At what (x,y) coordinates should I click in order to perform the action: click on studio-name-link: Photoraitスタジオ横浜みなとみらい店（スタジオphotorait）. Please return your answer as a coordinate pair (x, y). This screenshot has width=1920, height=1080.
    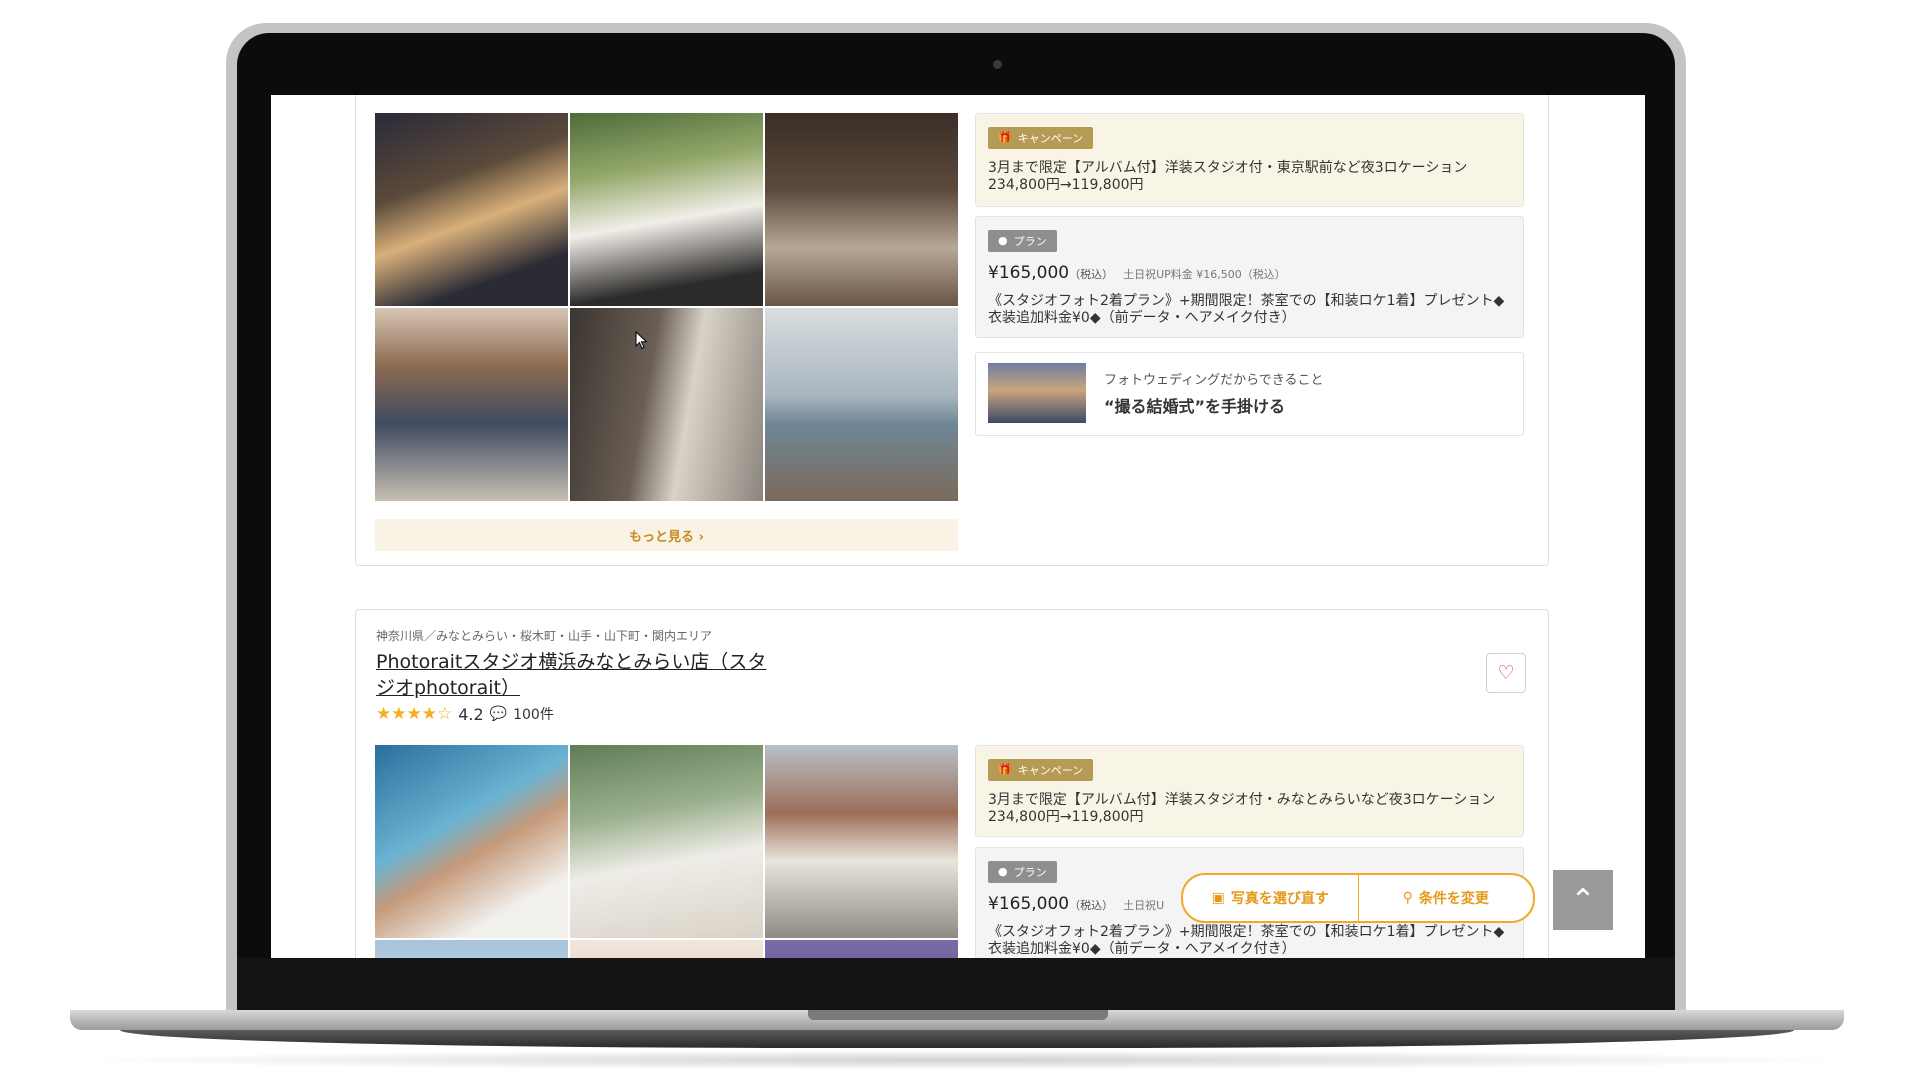
    Looking at the image, I should click on (576, 675).